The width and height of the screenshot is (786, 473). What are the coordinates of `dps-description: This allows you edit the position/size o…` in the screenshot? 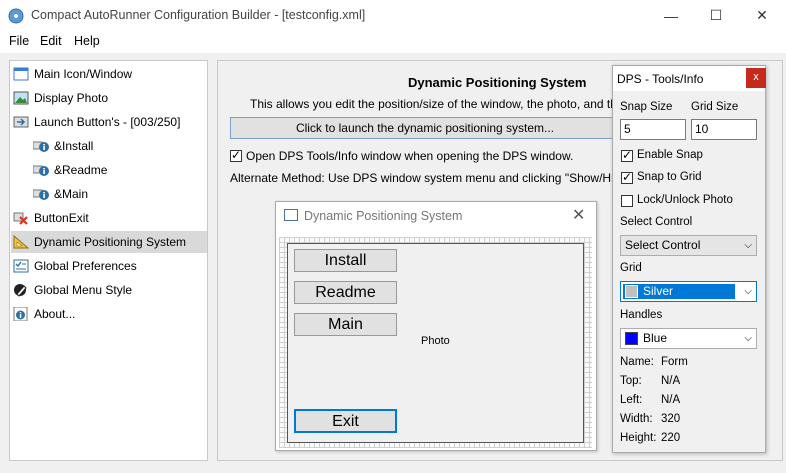 It's located at (440, 104).